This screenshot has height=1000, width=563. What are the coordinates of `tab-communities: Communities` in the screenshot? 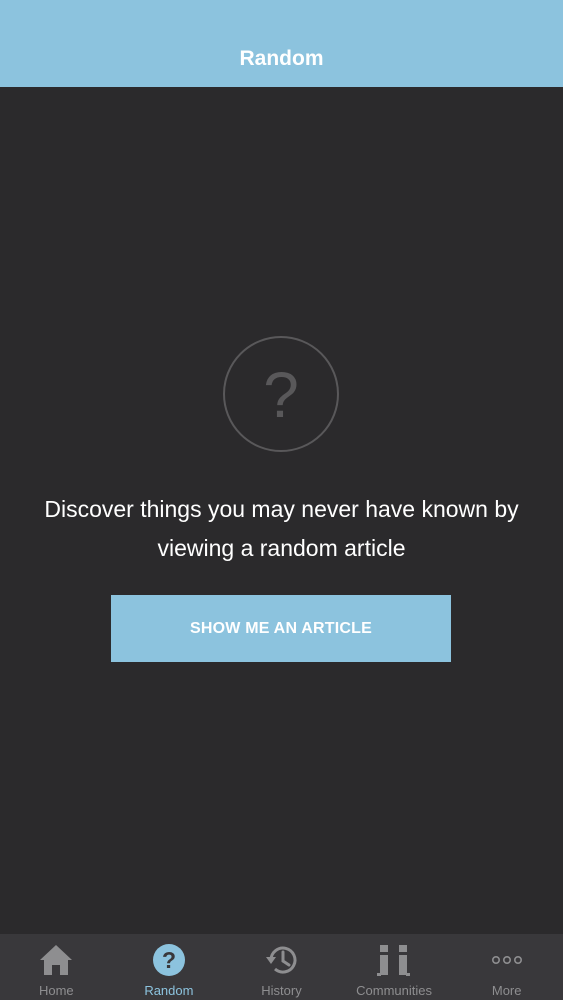 It's located at (394, 967).